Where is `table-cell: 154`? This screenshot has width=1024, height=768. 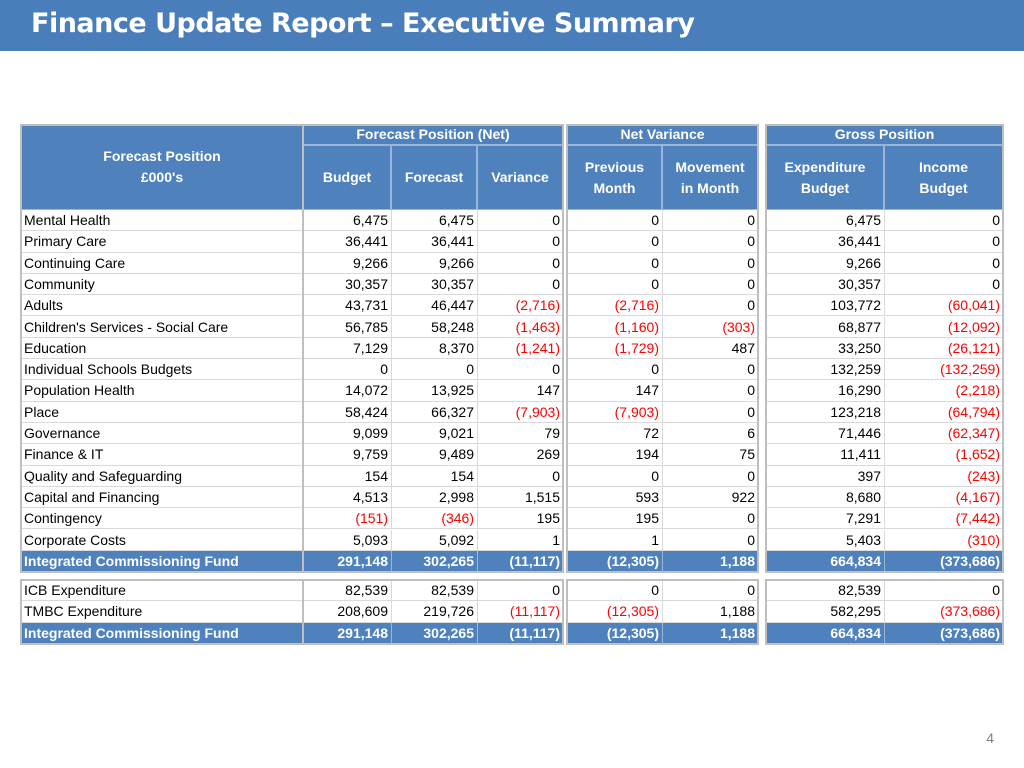
table-cell: 154 is located at coordinates (347, 476).